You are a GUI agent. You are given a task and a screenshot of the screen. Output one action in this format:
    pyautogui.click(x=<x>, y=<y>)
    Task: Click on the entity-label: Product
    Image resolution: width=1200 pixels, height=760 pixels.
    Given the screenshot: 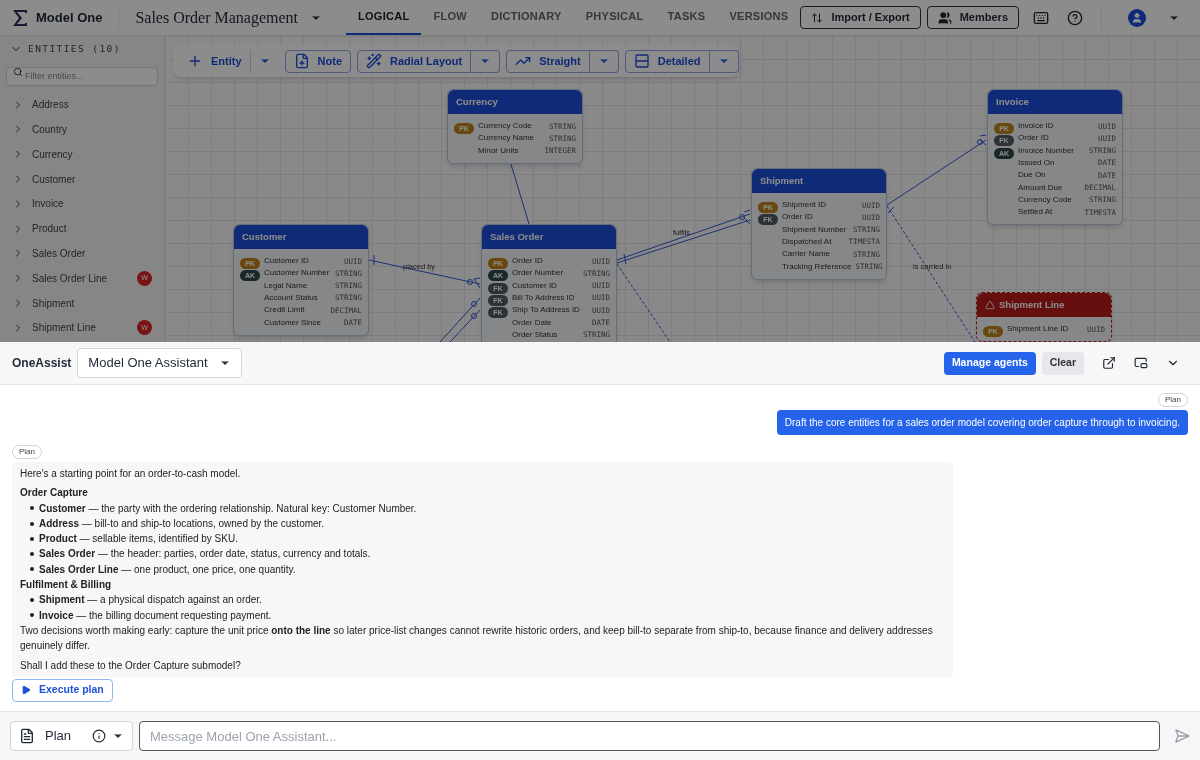 What is the action you would take?
    pyautogui.click(x=49, y=229)
    